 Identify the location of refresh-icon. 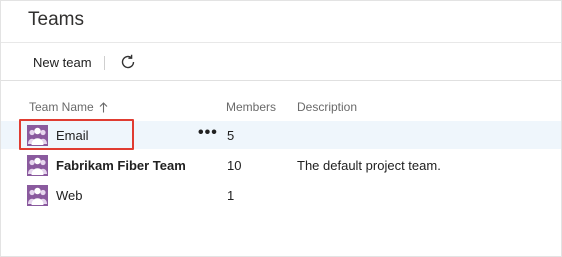
(128, 61).